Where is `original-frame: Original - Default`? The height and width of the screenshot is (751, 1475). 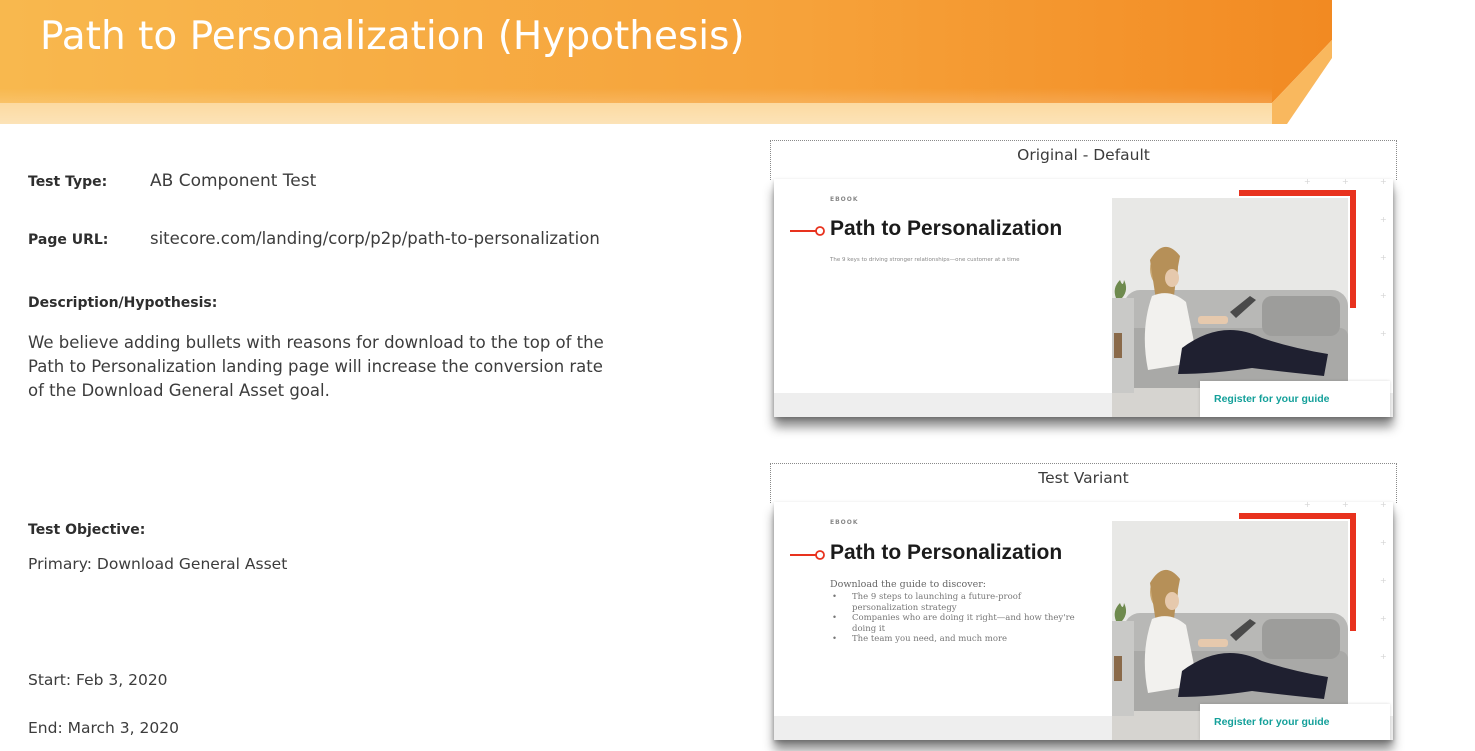 original-frame: Original - Default is located at coordinates (1083, 160).